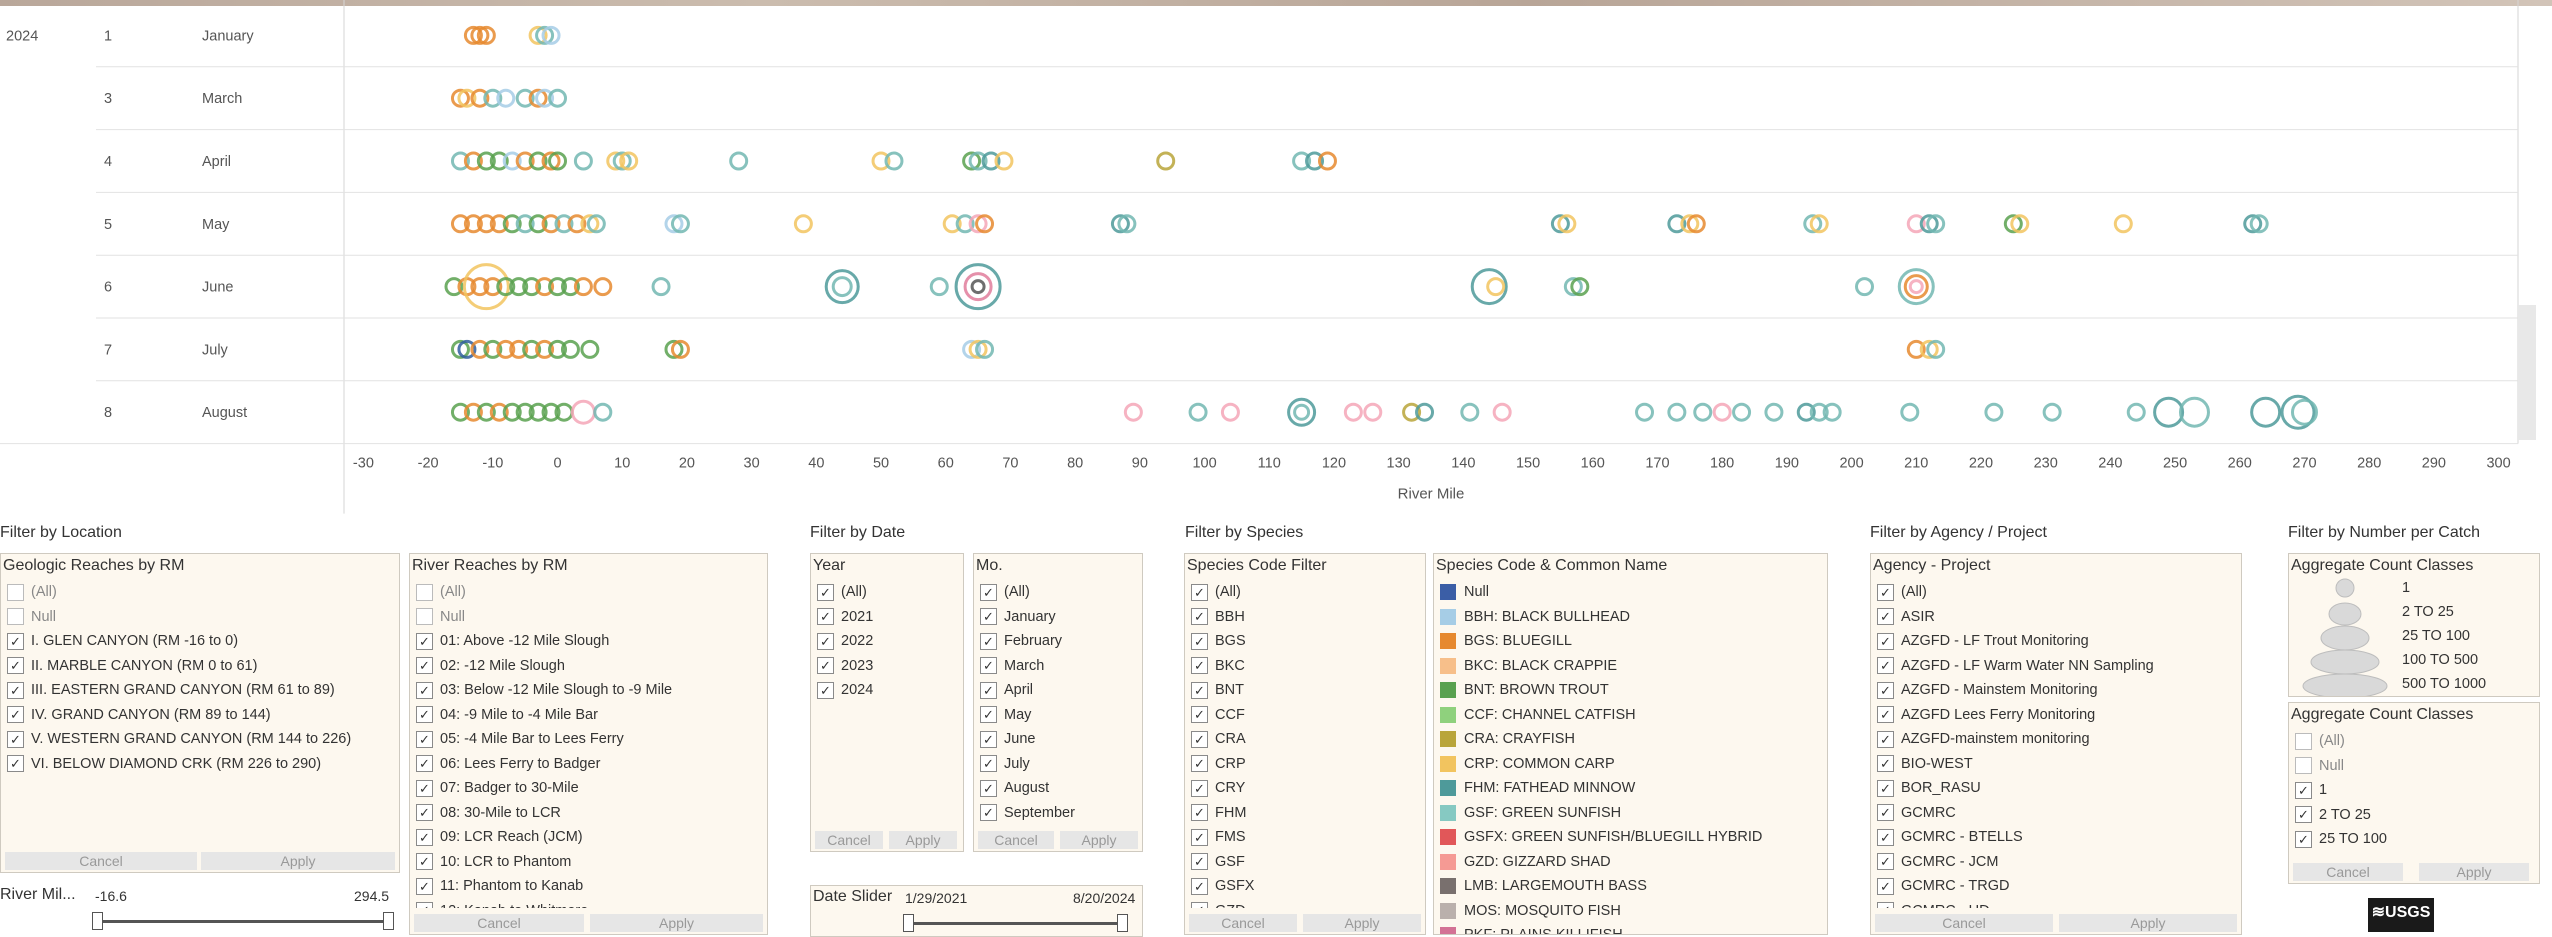  I want to click on geo-reach-option: ✓ I. GLEN CANYON (RM -16 to 0), so click(201, 641).